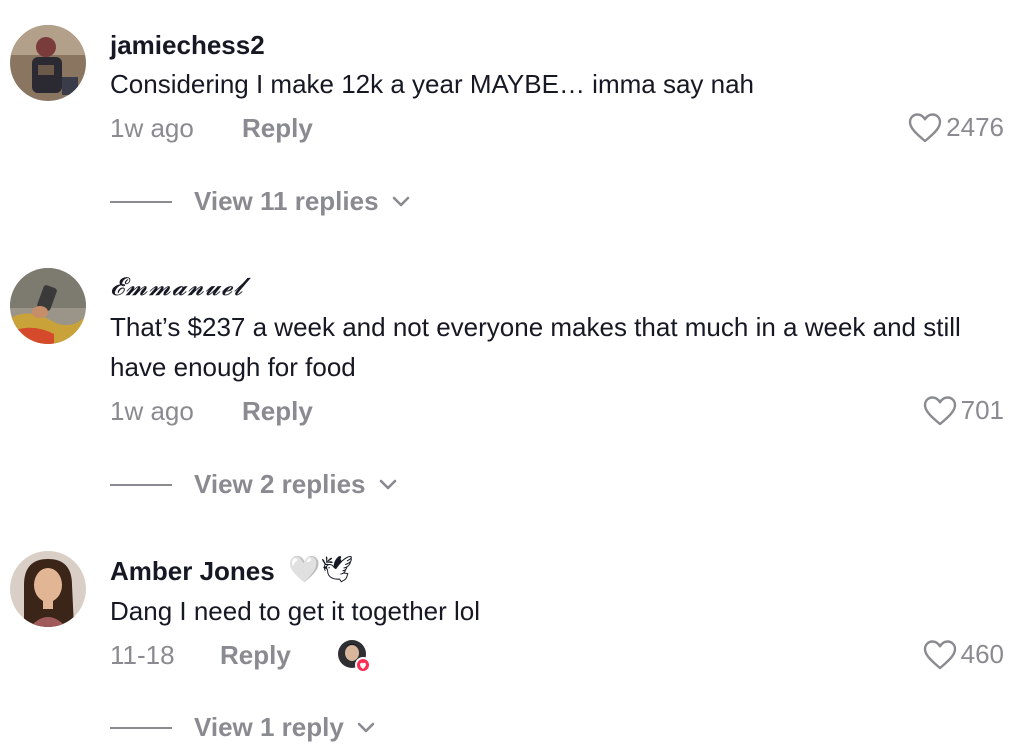 The image size is (1024, 754). I want to click on heart-outline-icon, so click(939, 654).